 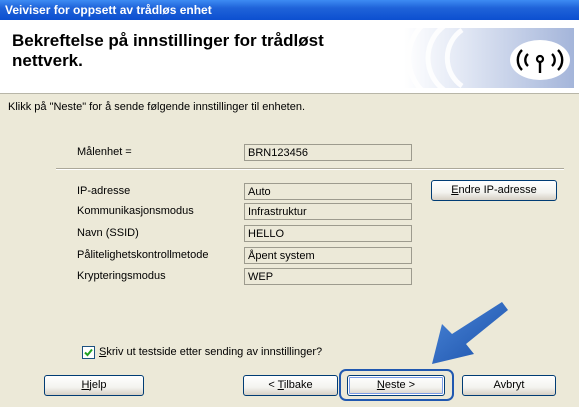 I want to click on back-label: ilbake, so click(x=298, y=385).